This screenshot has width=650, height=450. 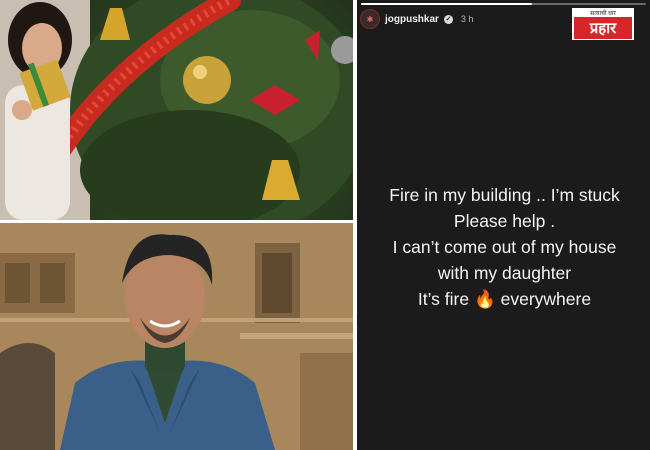 I want to click on story-line: with my daughter, so click(x=504, y=273).